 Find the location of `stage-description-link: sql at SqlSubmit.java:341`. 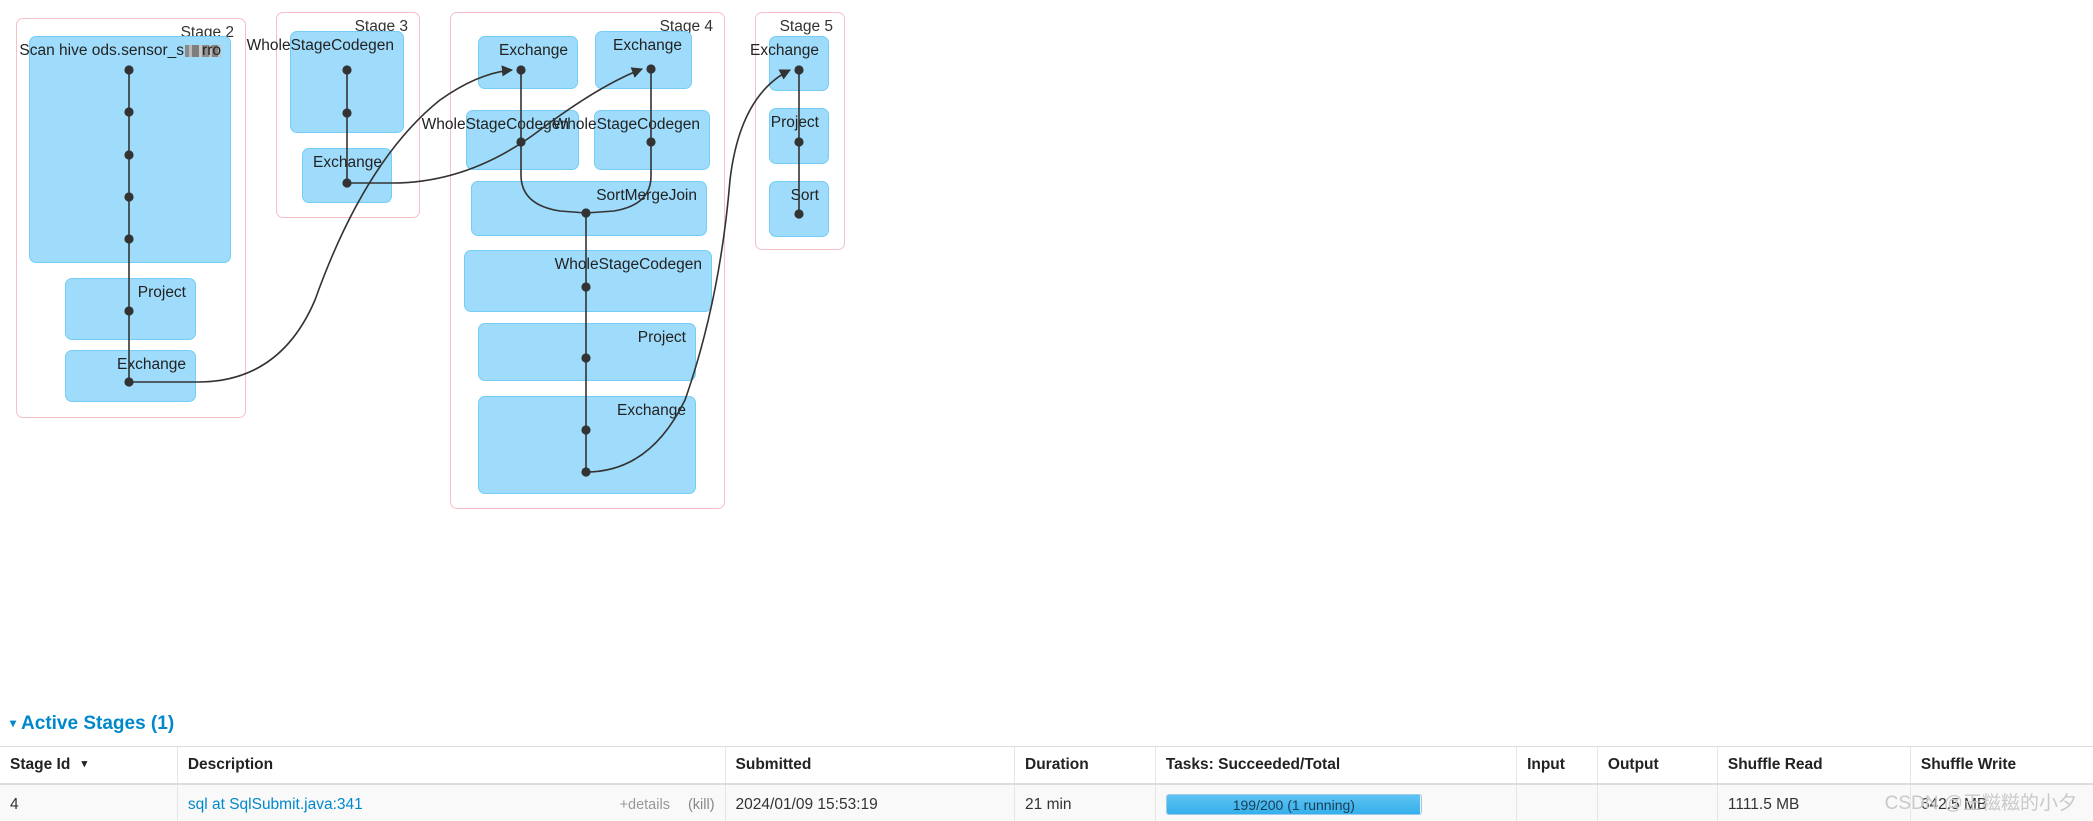

stage-description-link: sql at SqlSubmit.java:341 is located at coordinates (275, 805).